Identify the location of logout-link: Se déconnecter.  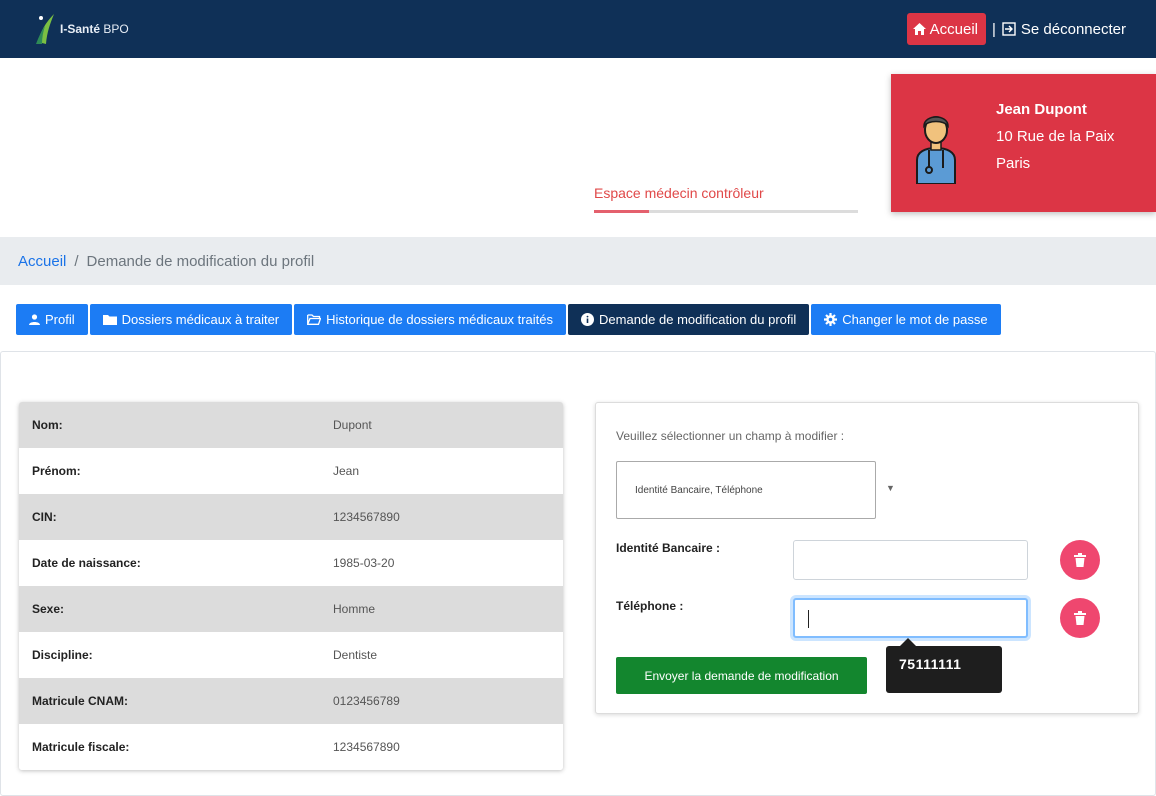
(1064, 29).